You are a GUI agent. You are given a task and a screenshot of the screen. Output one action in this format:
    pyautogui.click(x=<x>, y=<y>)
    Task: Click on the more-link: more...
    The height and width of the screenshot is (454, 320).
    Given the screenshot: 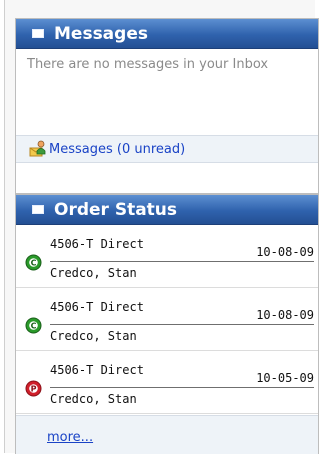 What is the action you would take?
    pyautogui.click(x=70, y=437)
    